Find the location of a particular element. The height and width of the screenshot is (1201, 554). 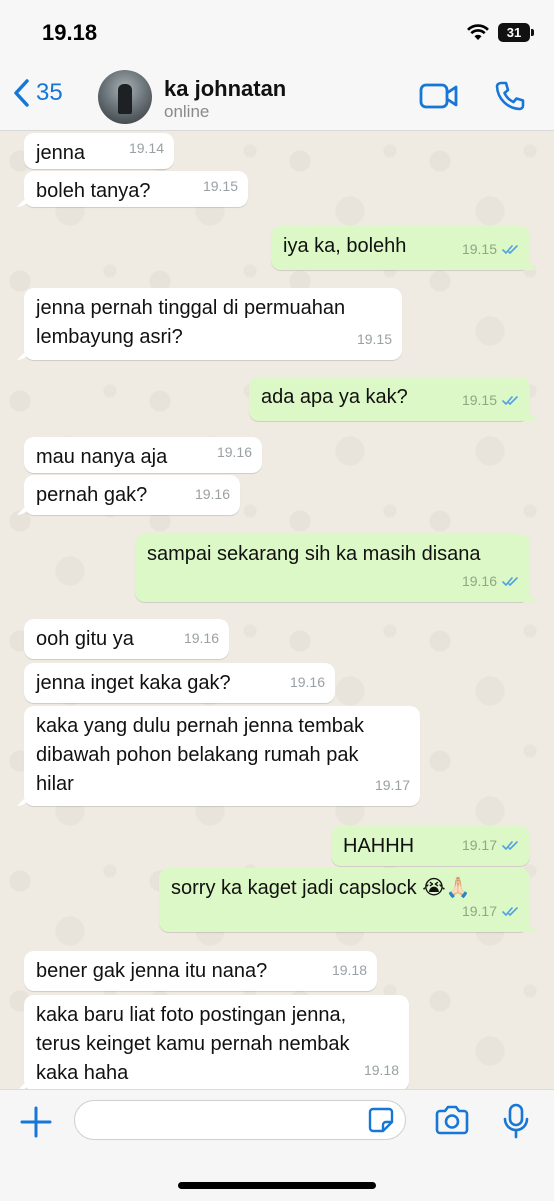

outgoing-message: iya ka, bolehh 19.15 is located at coordinates (400, 248).